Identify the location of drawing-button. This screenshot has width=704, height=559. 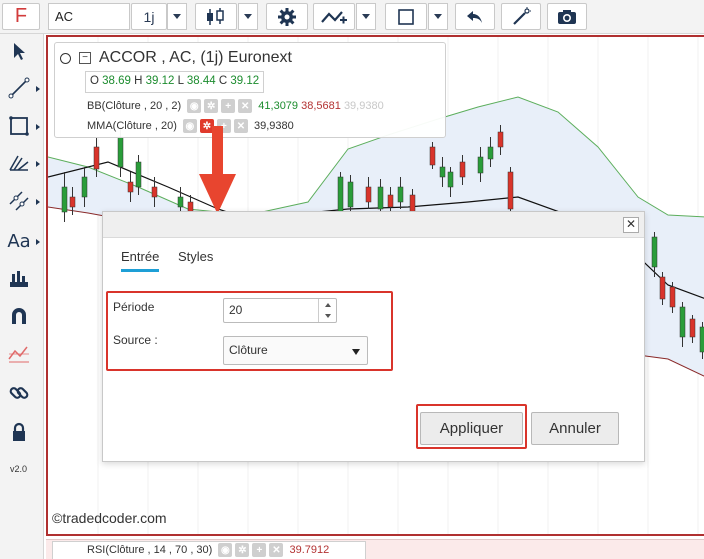
(406, 16).